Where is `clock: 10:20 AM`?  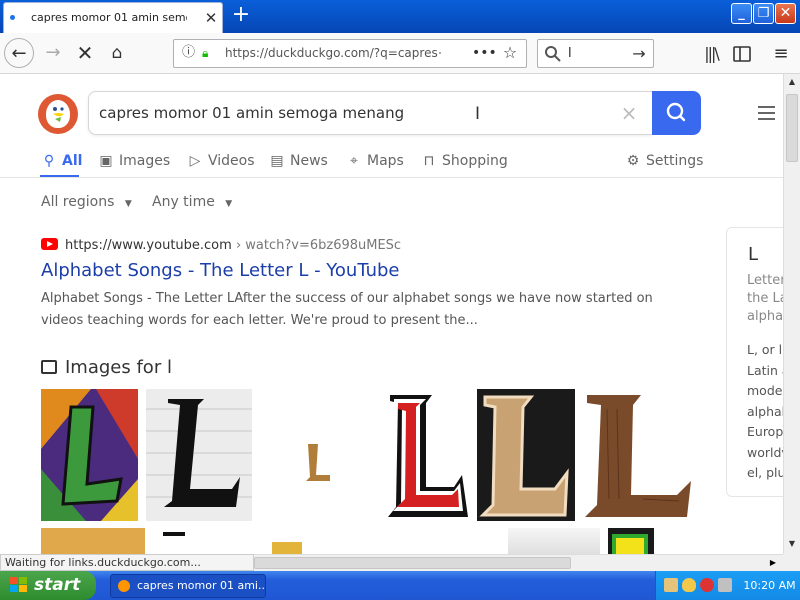 clock: 10:20 AM is located at coordinates (769, 585).